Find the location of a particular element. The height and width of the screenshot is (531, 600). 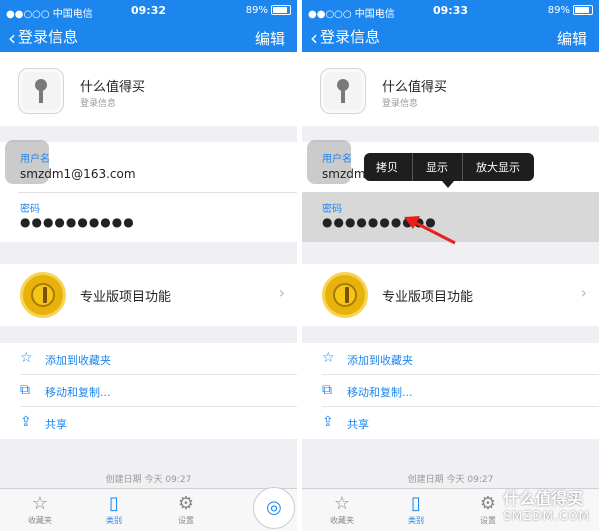

credential-fields: 用户名 smzdm1@163.com 密码 ●●●●●●●●●● is located at coordinates (148, 191).